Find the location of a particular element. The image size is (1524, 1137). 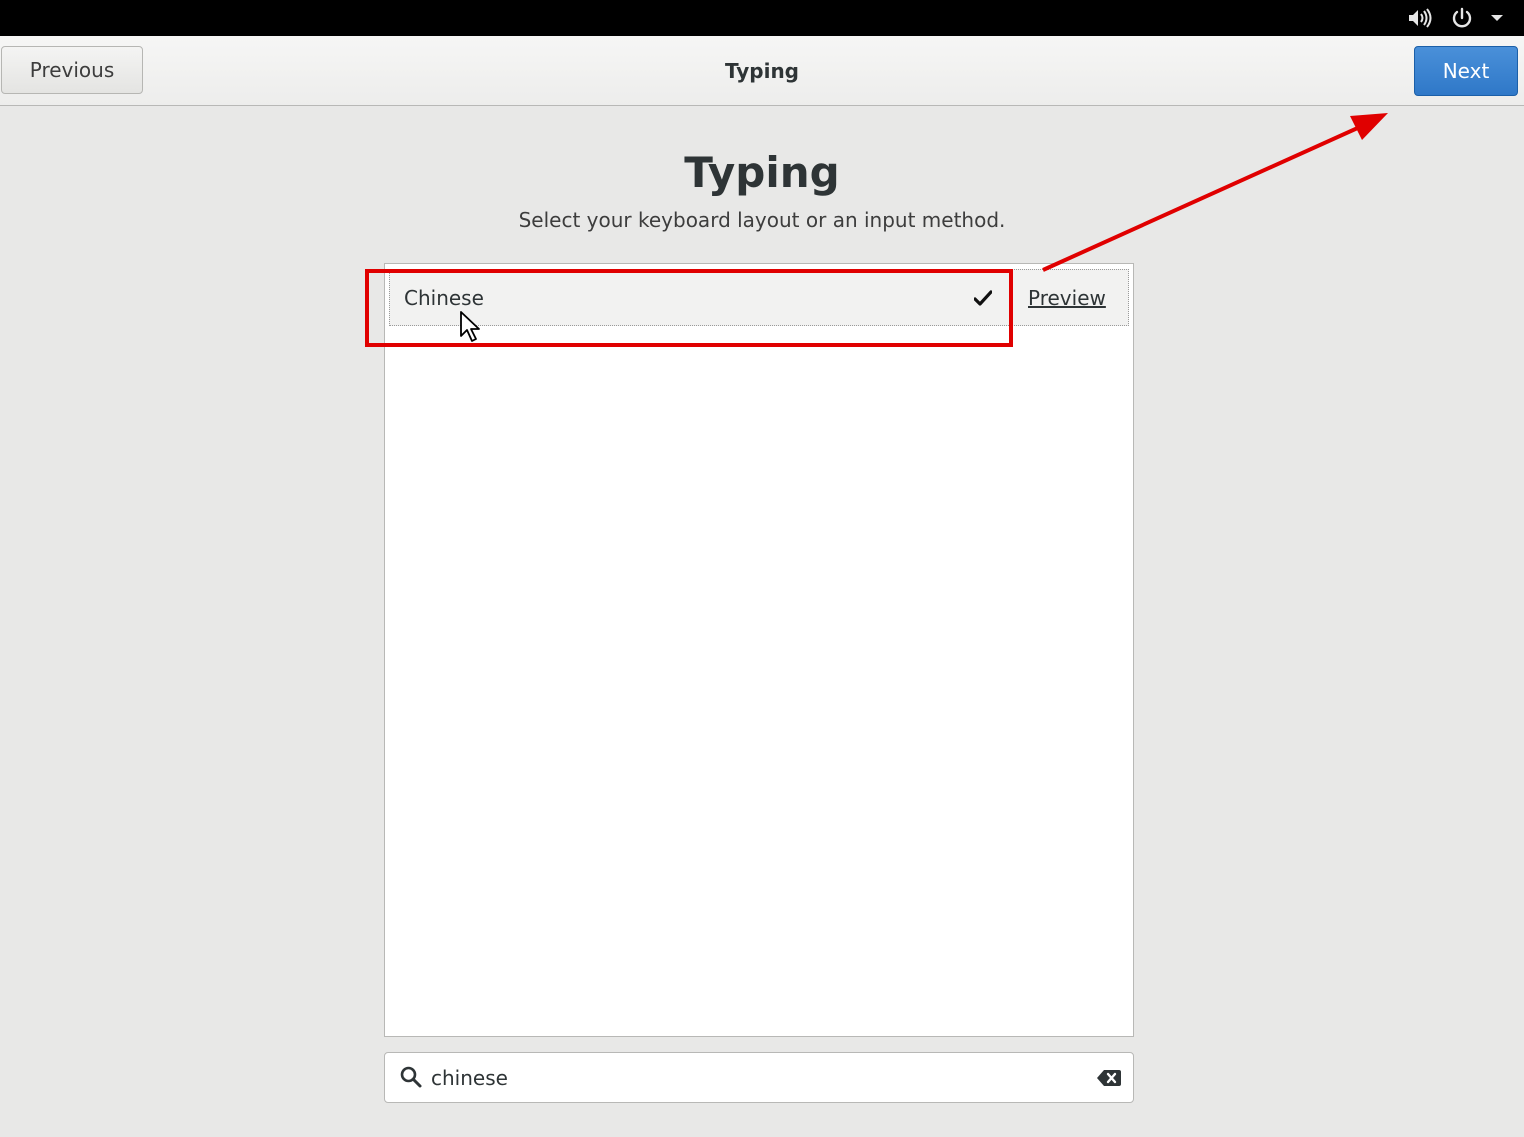

top-bar is located at coordinates (762, 18).